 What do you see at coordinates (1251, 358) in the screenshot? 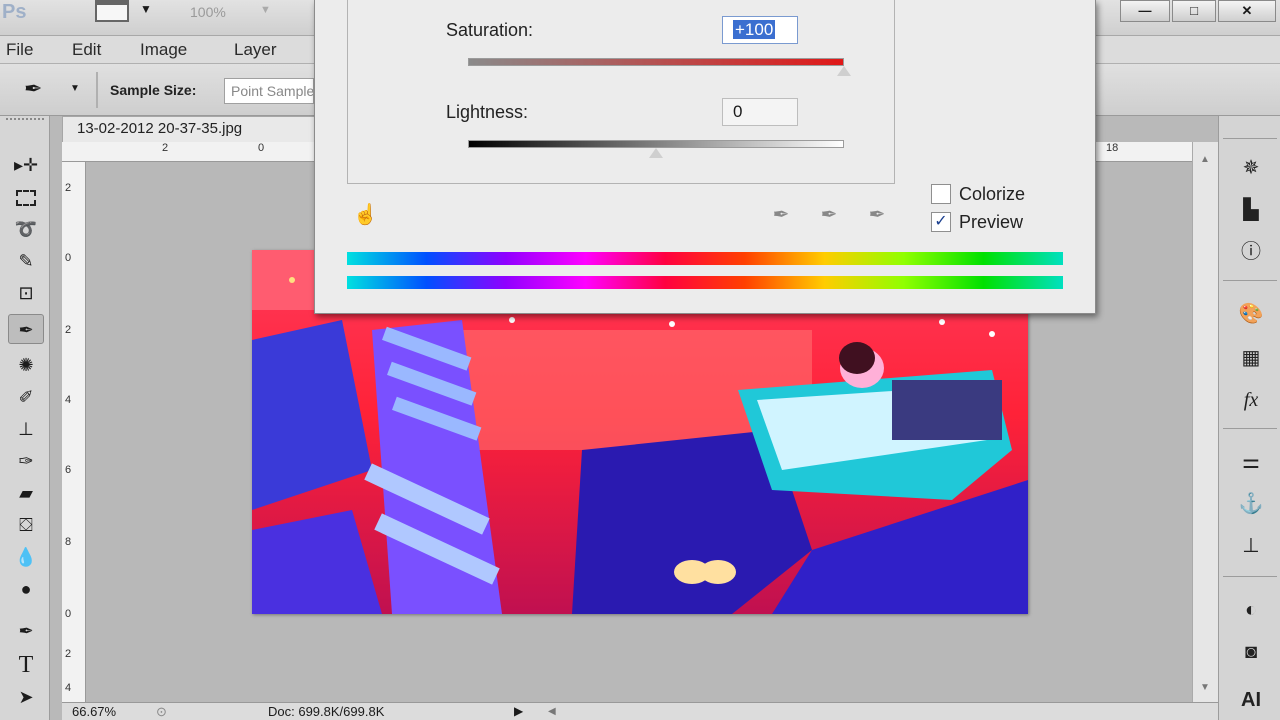
I see `swatches-icon: ▦` at bounding box center [1251, 358].